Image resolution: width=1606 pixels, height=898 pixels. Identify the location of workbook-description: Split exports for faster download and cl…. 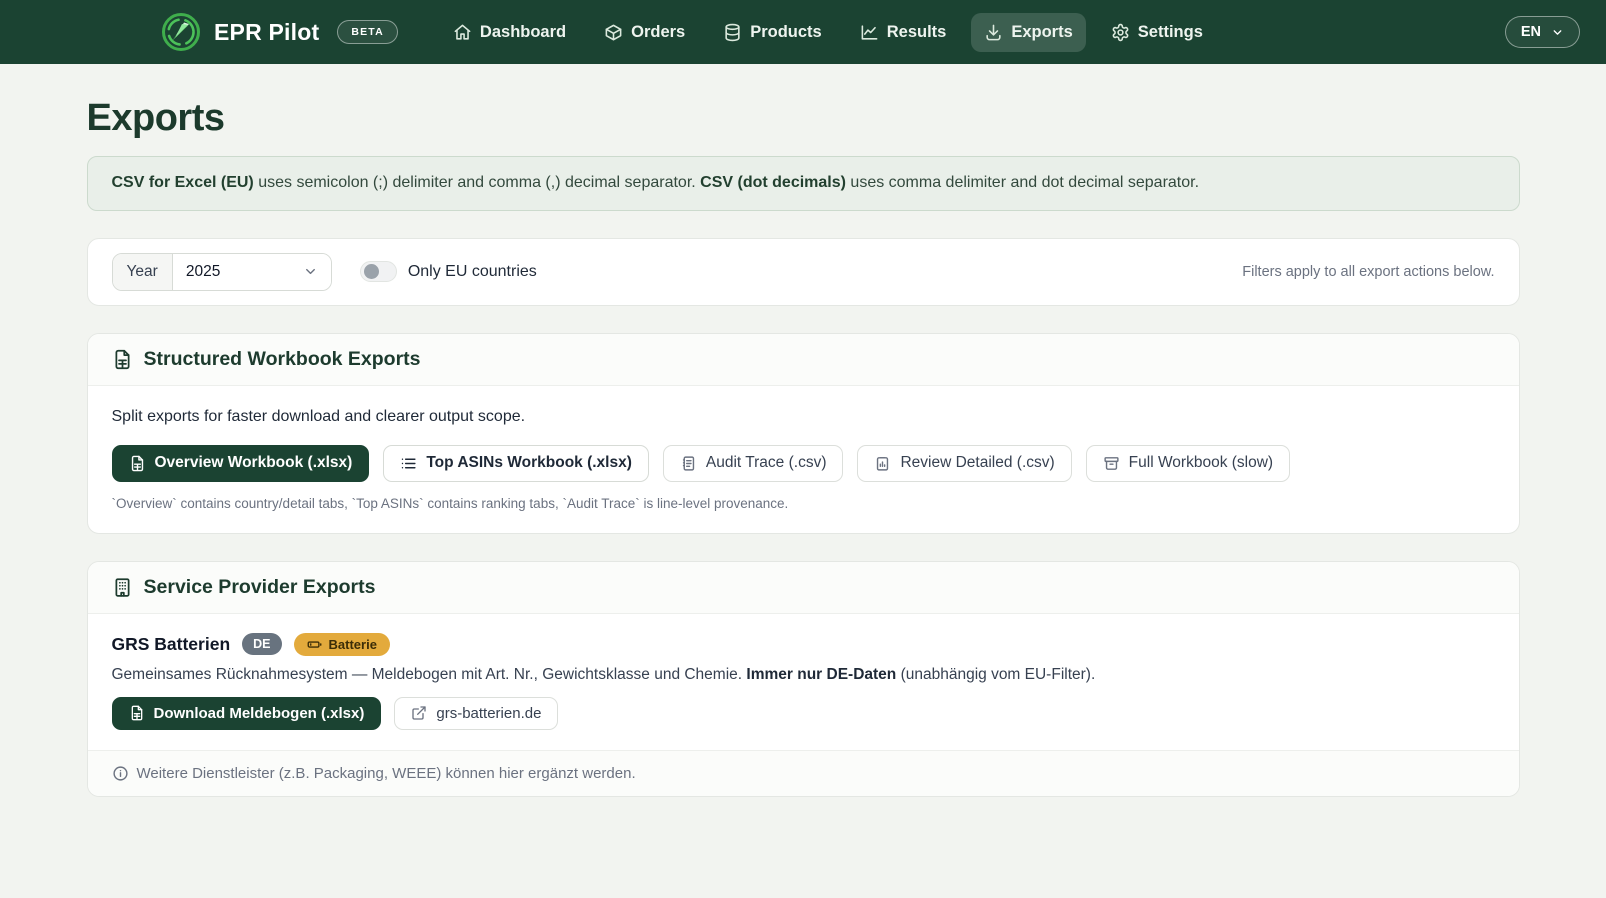
(318, 416).